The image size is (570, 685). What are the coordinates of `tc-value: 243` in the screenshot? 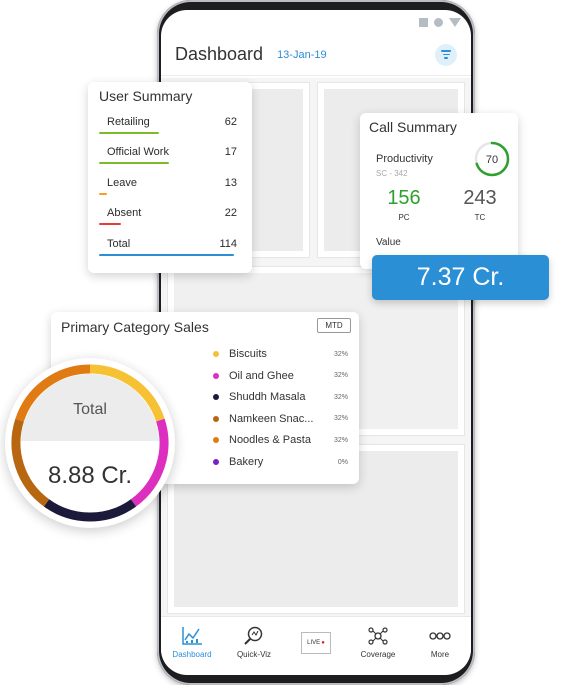 It's located at (480, 198).